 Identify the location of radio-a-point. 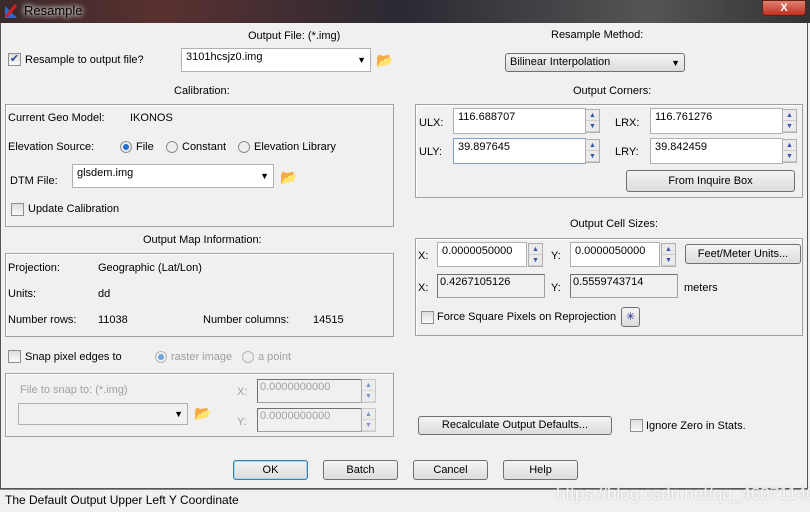
(248, 357).